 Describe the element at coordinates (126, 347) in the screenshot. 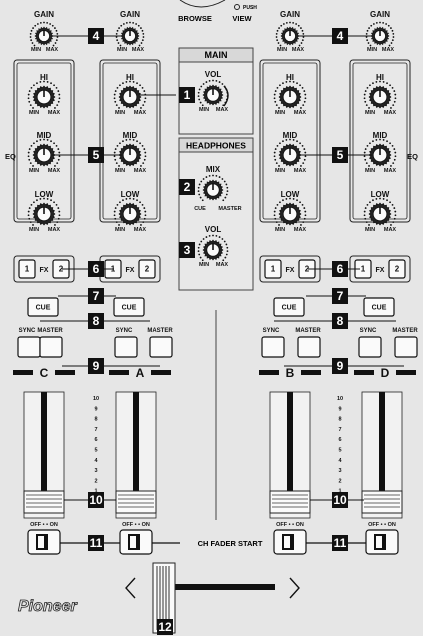

I see `ch2-sync-button` at that location.